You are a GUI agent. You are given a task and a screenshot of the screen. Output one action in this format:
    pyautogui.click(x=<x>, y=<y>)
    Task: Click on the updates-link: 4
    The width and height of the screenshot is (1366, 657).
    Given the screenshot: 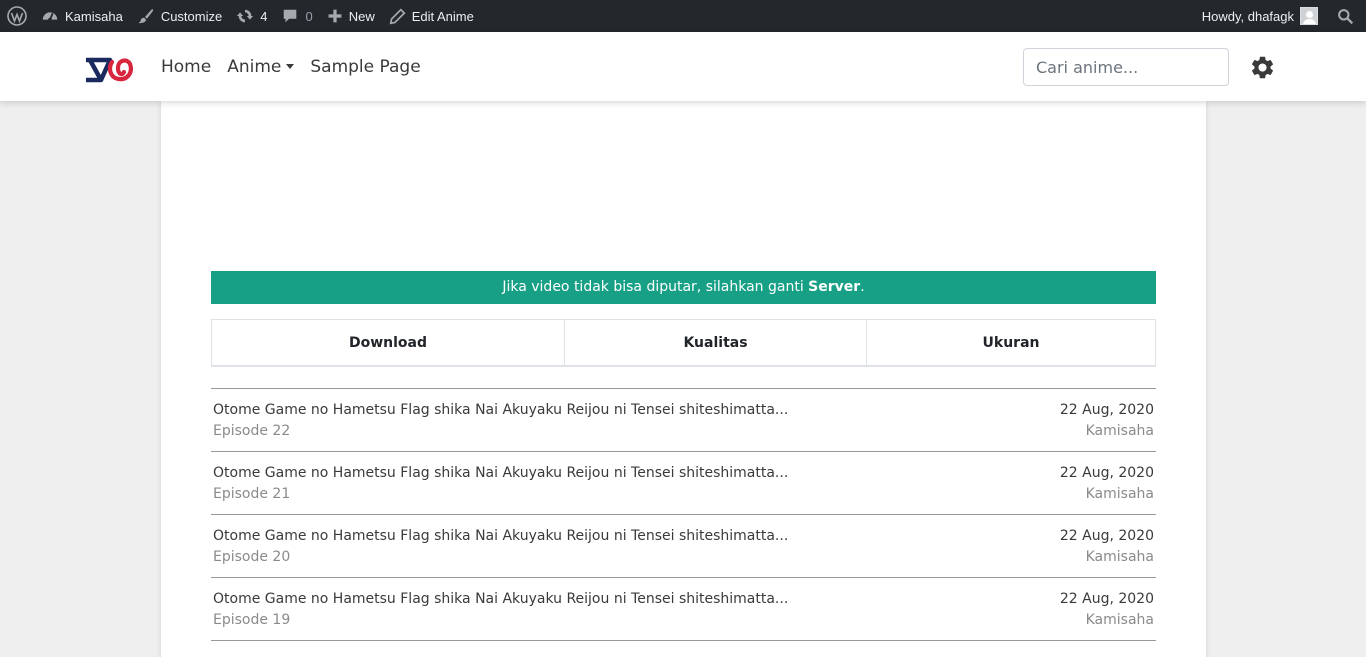 What is the action you would take?
    pyautogui.click(x=251, y=16)
    